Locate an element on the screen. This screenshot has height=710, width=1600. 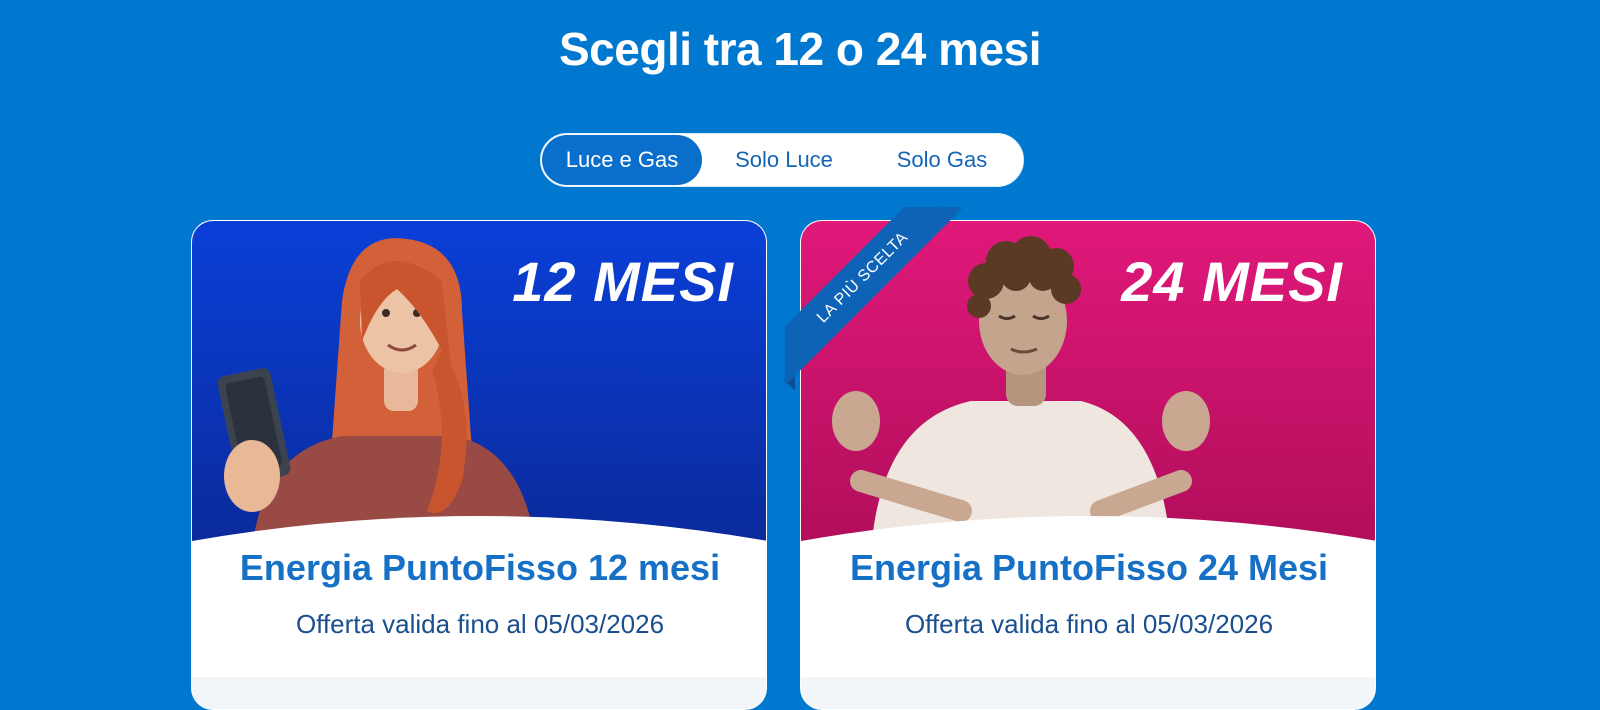
offer-type-toggle: Luce e Gas Solo Luce Solo Gas is located at coordinates (782, 160).